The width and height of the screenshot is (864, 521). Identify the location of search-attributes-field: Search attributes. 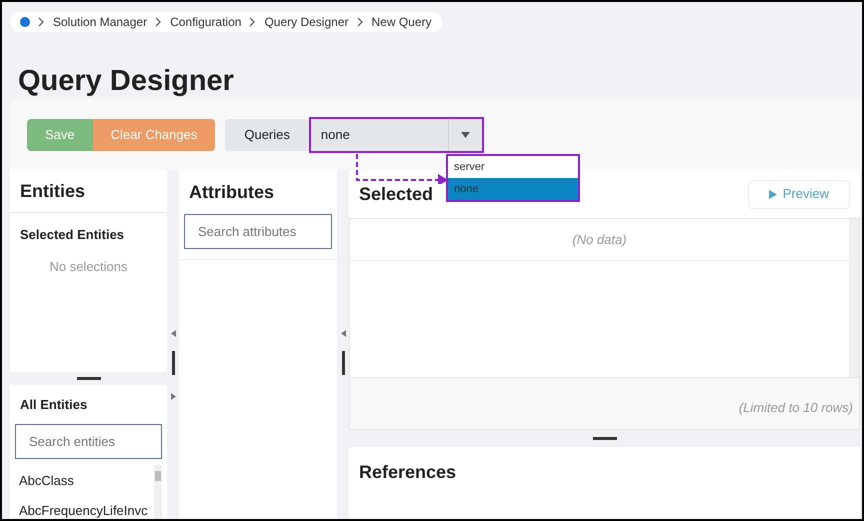
(258, 231).